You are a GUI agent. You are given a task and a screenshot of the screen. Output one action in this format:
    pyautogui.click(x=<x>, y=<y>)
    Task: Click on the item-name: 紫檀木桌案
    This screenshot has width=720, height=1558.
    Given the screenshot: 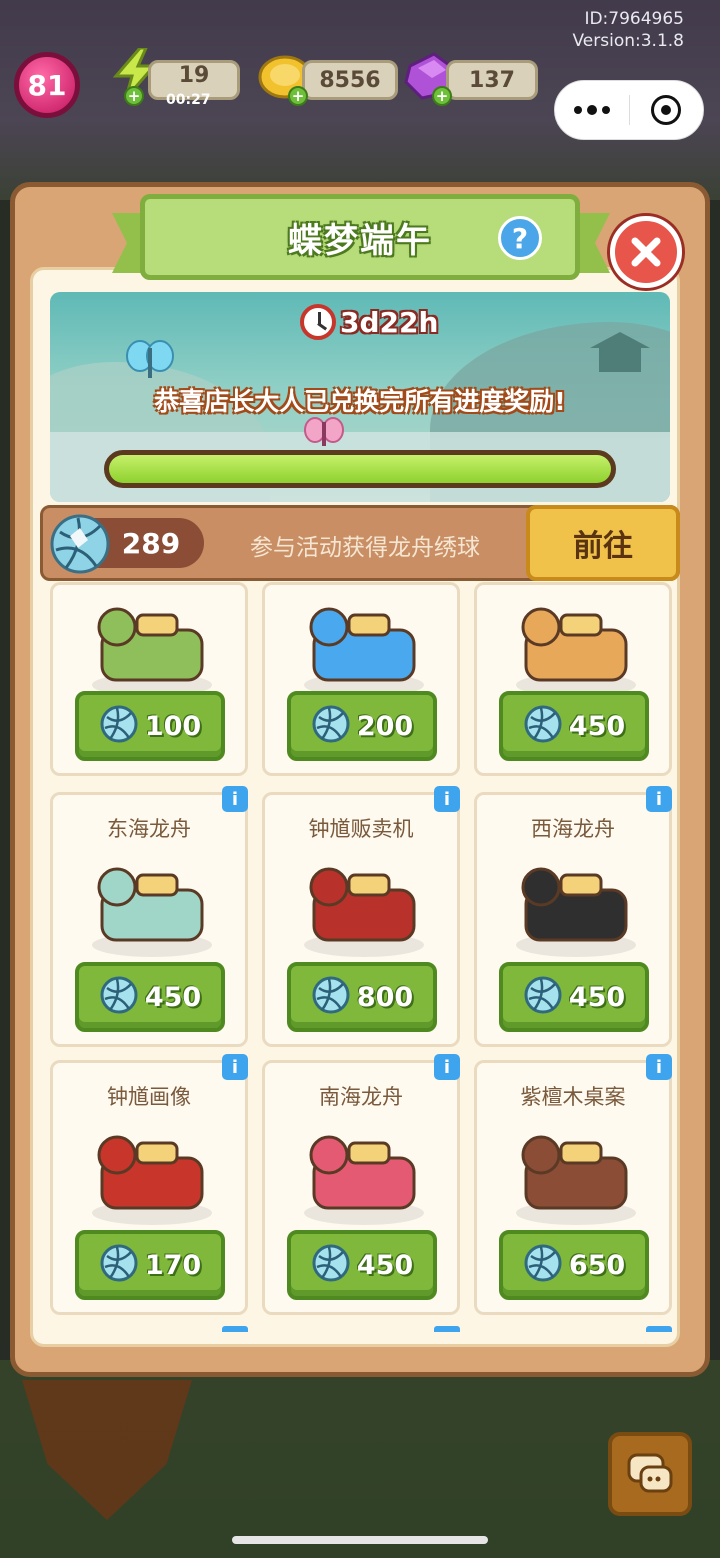 What is the action you would take?
    pyautogui.click(x=573, y=1097)
    